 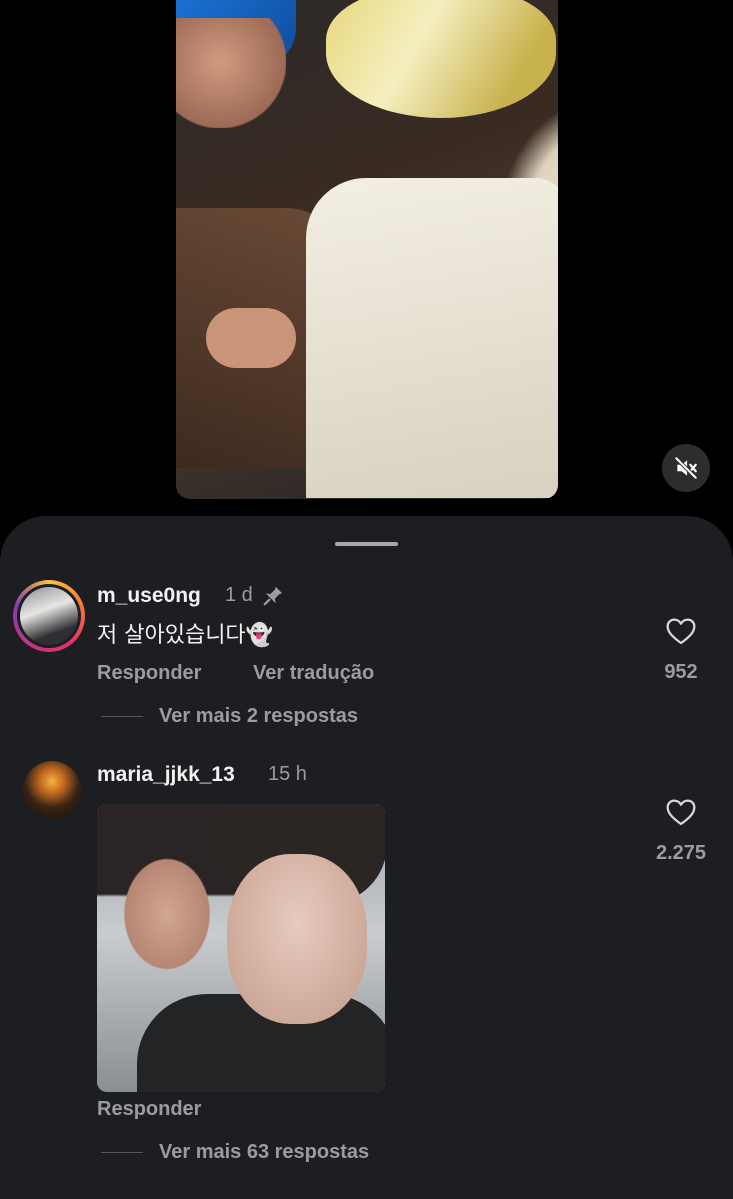 I want to click on like-count: 2.275, so click(x=681, y=853).